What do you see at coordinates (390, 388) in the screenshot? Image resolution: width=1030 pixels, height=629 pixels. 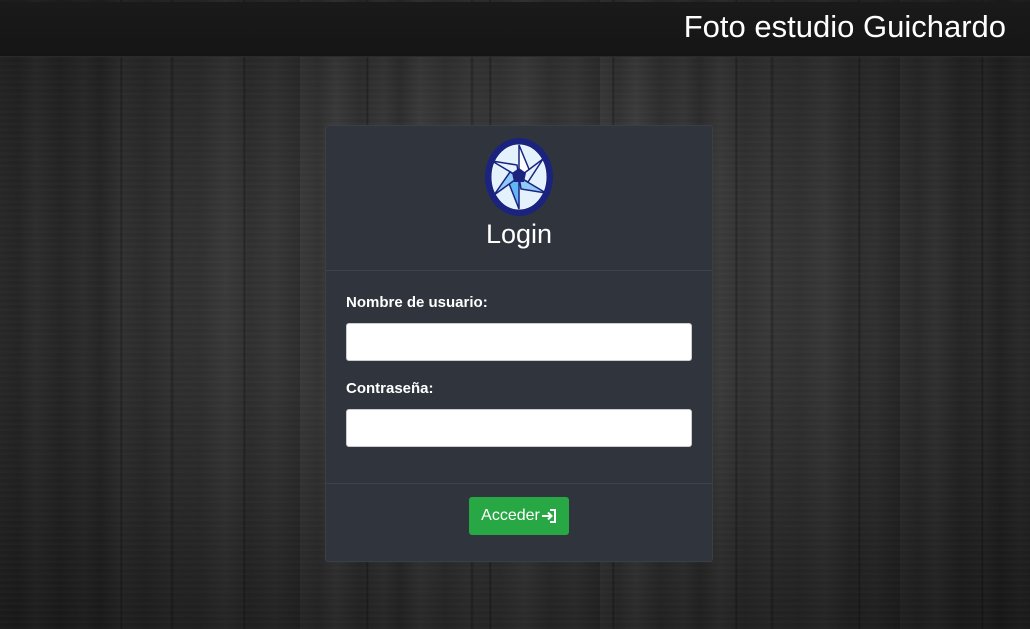 I see `password-label: Contraseña:` at bounding box center [390, 388].